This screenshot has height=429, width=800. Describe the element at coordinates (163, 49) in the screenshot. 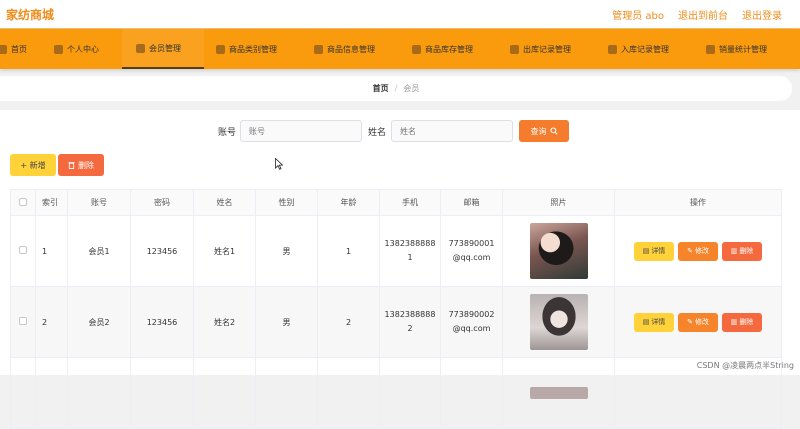

I see `nav-item-members: 会员管理` at that location.